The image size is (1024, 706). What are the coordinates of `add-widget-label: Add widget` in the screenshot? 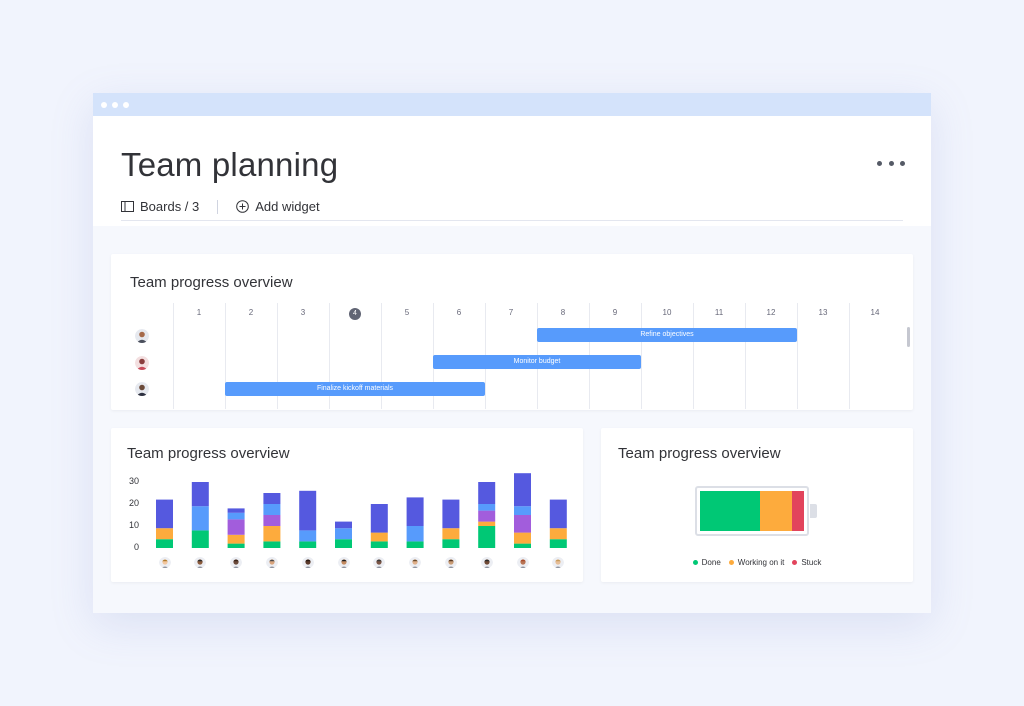 It's located at (287, 206).